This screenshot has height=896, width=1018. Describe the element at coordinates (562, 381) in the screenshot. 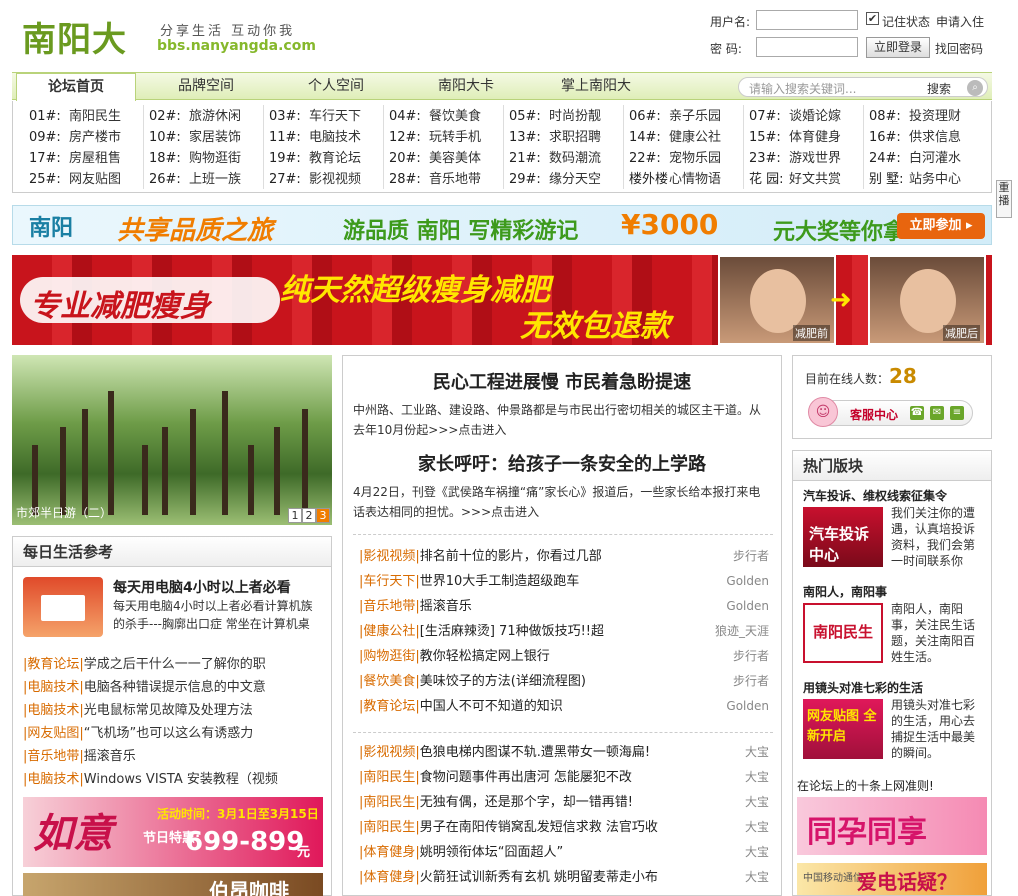

I see `headline-1-title: 民心工程进展慢 市民着急盼提速` at that location.